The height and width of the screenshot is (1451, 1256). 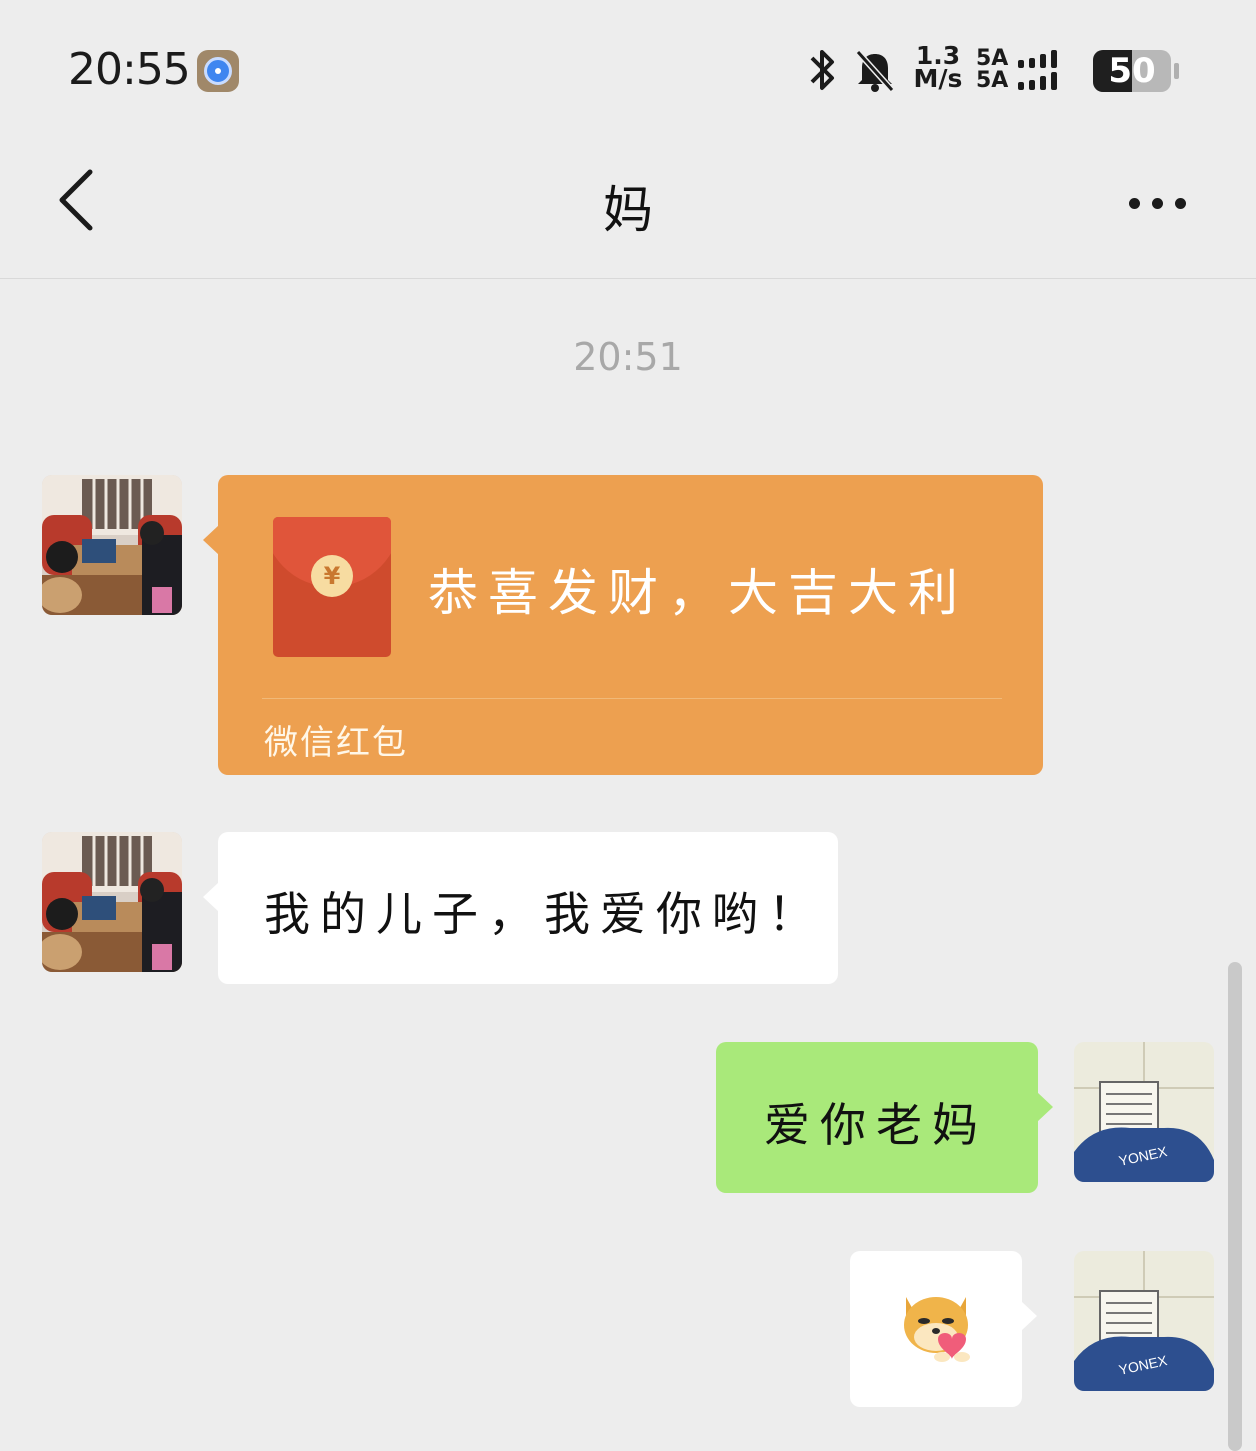 What do you see at coordinates (937, 1329) in the screenshot?
I see `doge-heart-sticker` at bounding box center [937, 1329].